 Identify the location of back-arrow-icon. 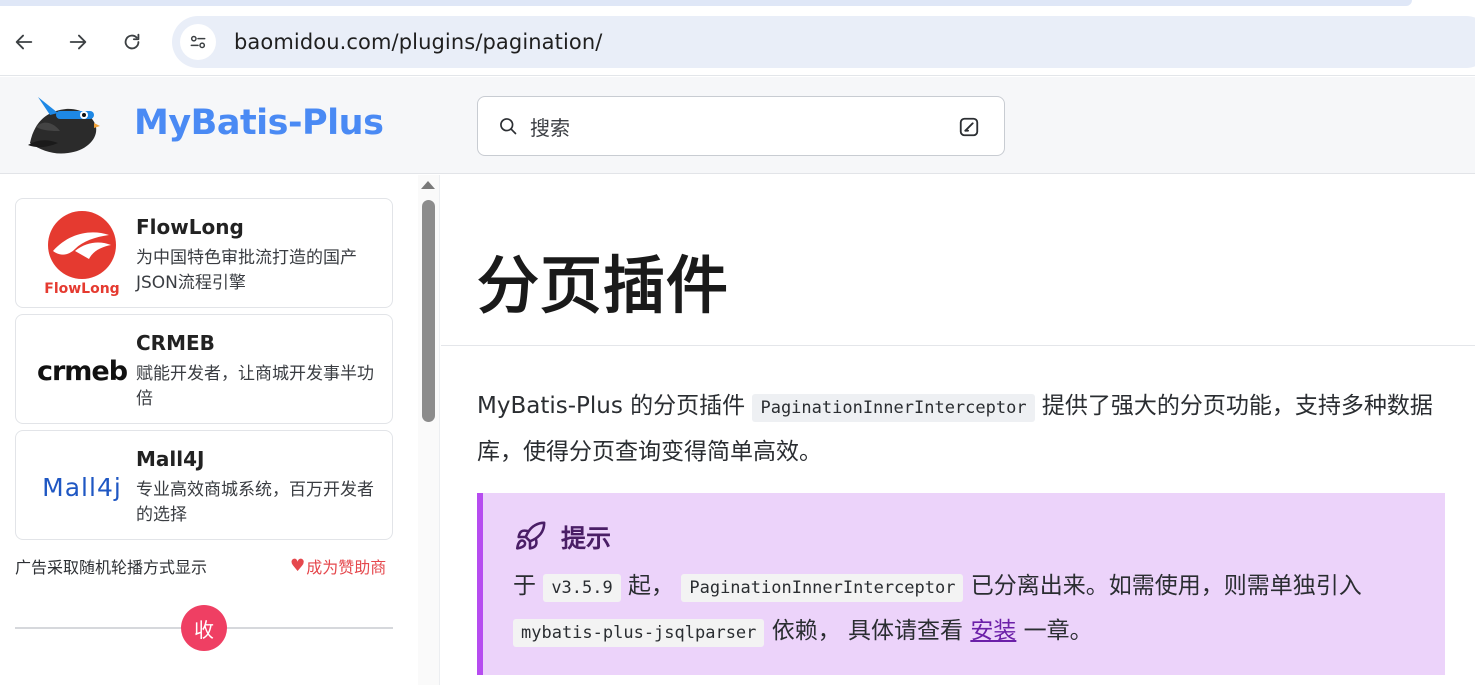
(24, 42).